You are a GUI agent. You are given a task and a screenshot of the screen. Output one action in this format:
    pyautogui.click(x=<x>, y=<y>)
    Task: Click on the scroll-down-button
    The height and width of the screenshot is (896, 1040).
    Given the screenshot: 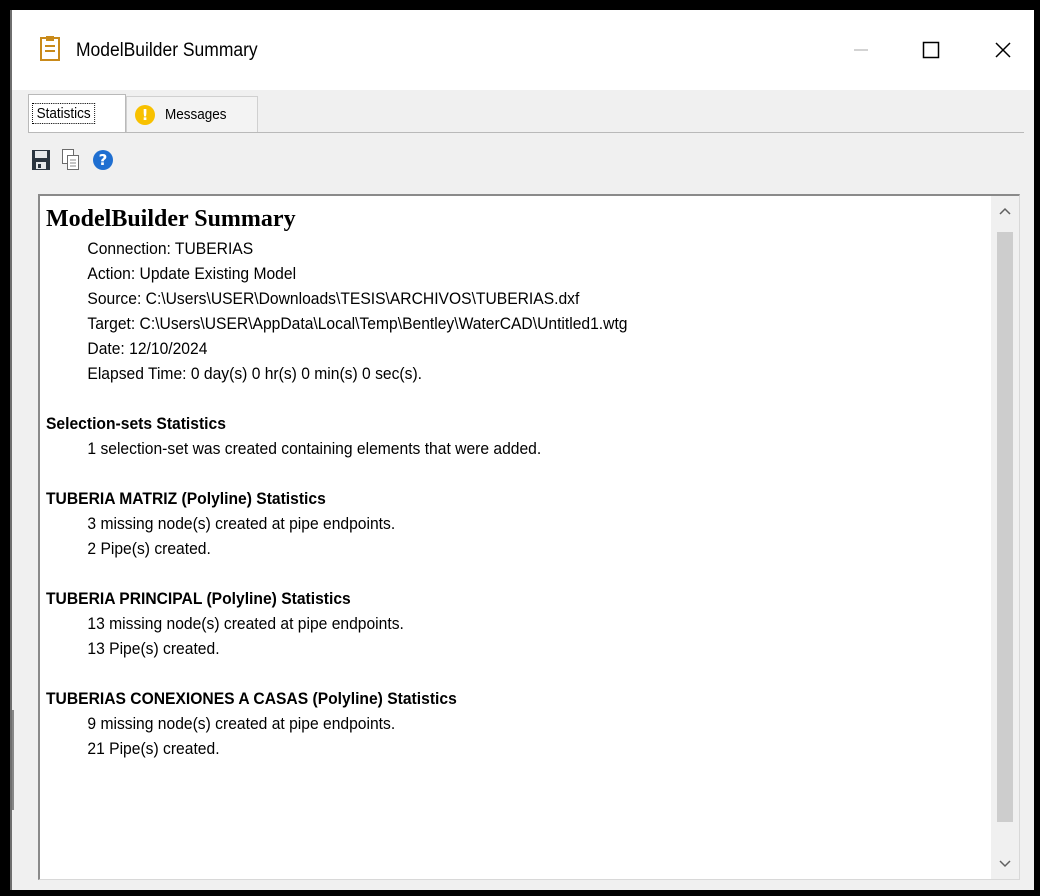 What is the action you would take?
    pyautogui.click(x=1005, y=864)
    